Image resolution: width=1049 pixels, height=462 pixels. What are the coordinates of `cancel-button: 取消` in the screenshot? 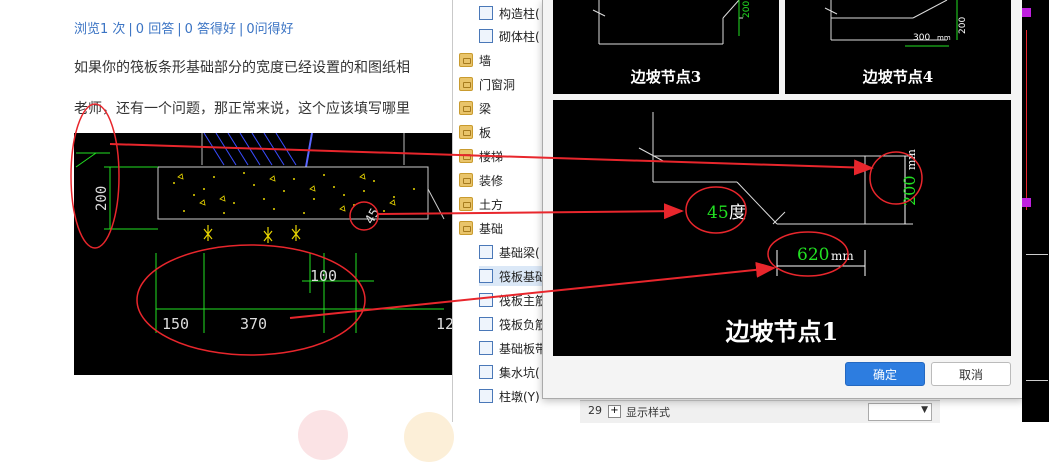 It's located at (971, 374).